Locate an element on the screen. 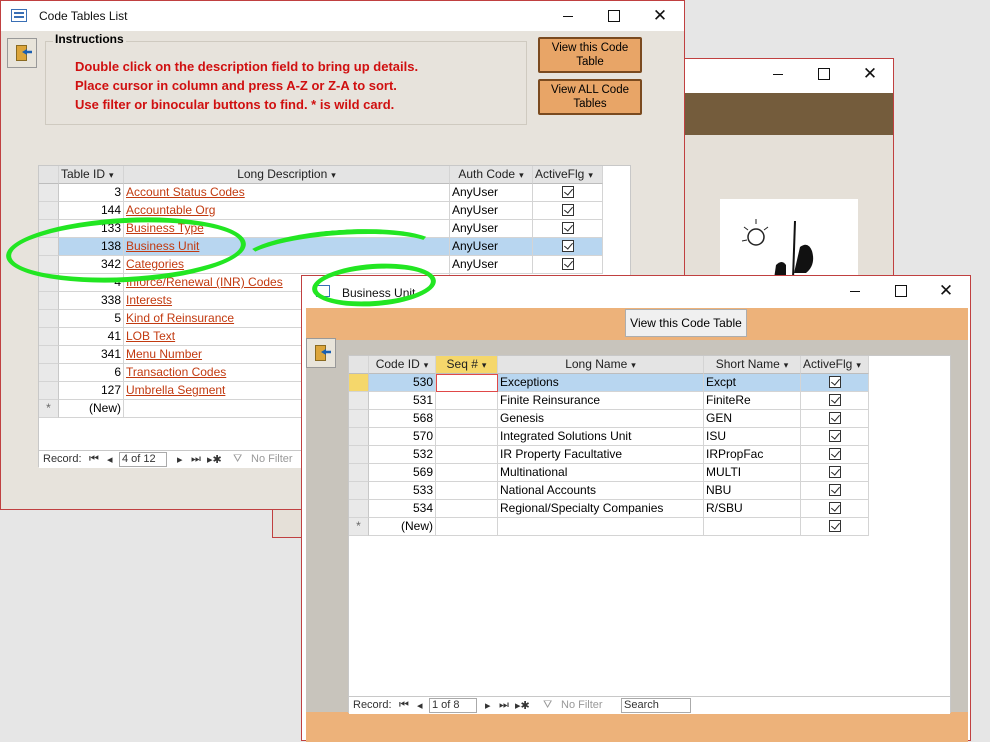 This screenshot has height=742, width=990. bu-search-input: Search is located at coordinates (656, 705).